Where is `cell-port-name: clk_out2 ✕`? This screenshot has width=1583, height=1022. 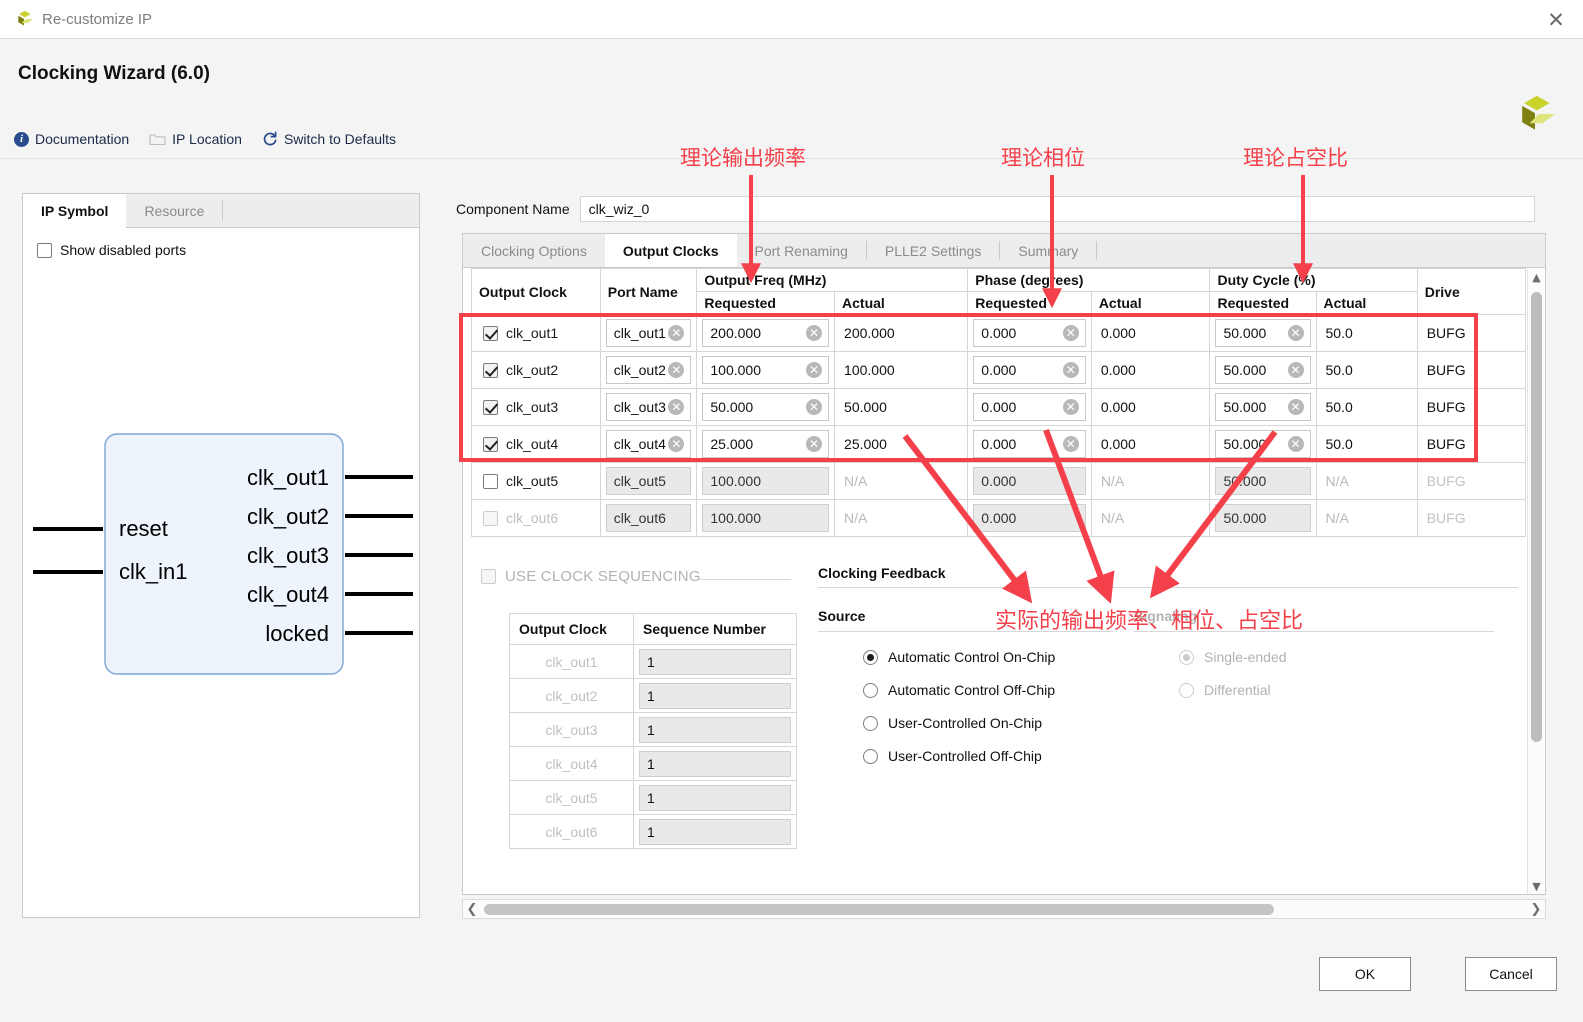 cell-port-name: clk_out2 ✕ is located at coordinates (648, 370).